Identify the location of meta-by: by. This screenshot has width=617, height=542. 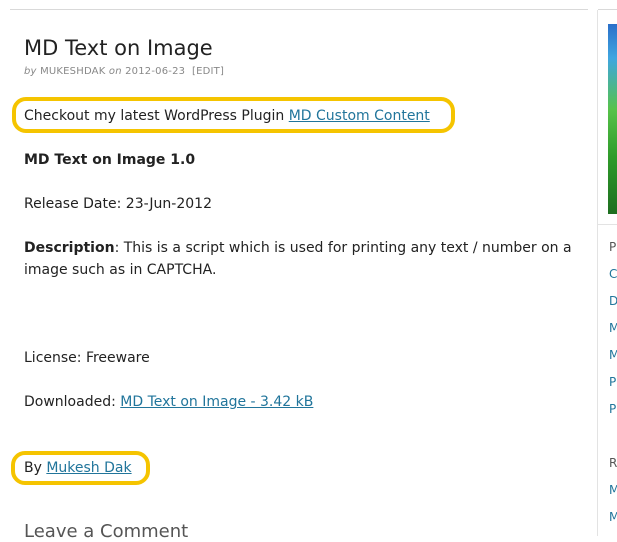
(30, 71).